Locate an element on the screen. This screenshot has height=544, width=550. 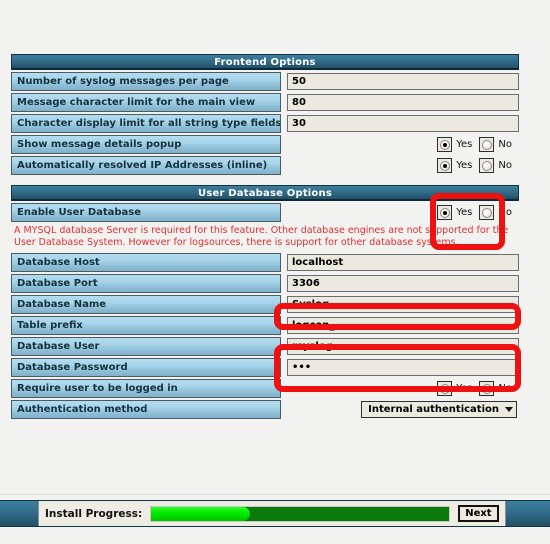
value-message-character-limit is located at coordinates (400, 102).